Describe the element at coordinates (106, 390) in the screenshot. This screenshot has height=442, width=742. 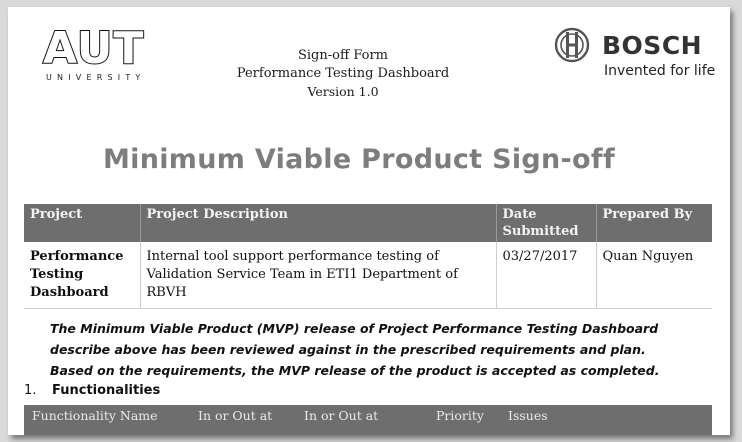
I see `section-title: Functionalities` at that location.